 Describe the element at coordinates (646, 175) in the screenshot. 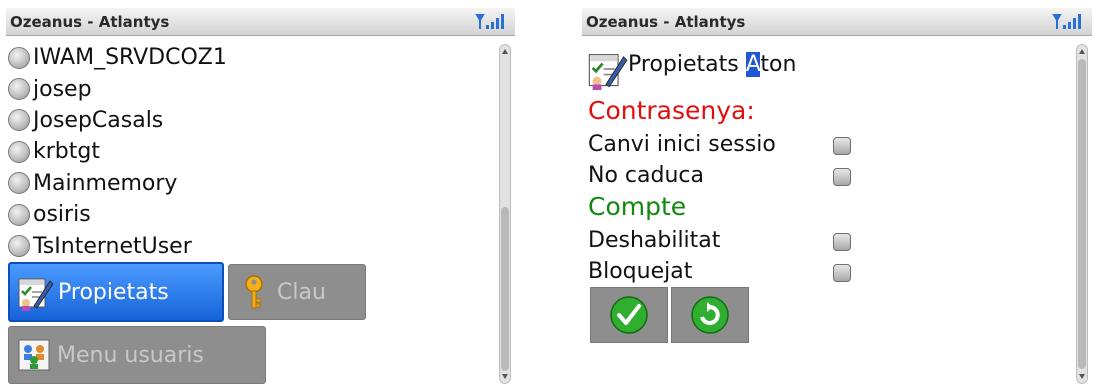

I see `never-expires-label: No caduca` at that location.